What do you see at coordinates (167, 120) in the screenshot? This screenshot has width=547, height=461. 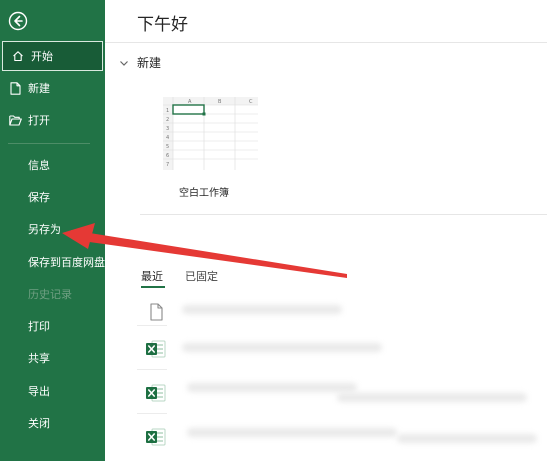 I see `thumbnail-row-2: 2` at bounding box center [167, 120].